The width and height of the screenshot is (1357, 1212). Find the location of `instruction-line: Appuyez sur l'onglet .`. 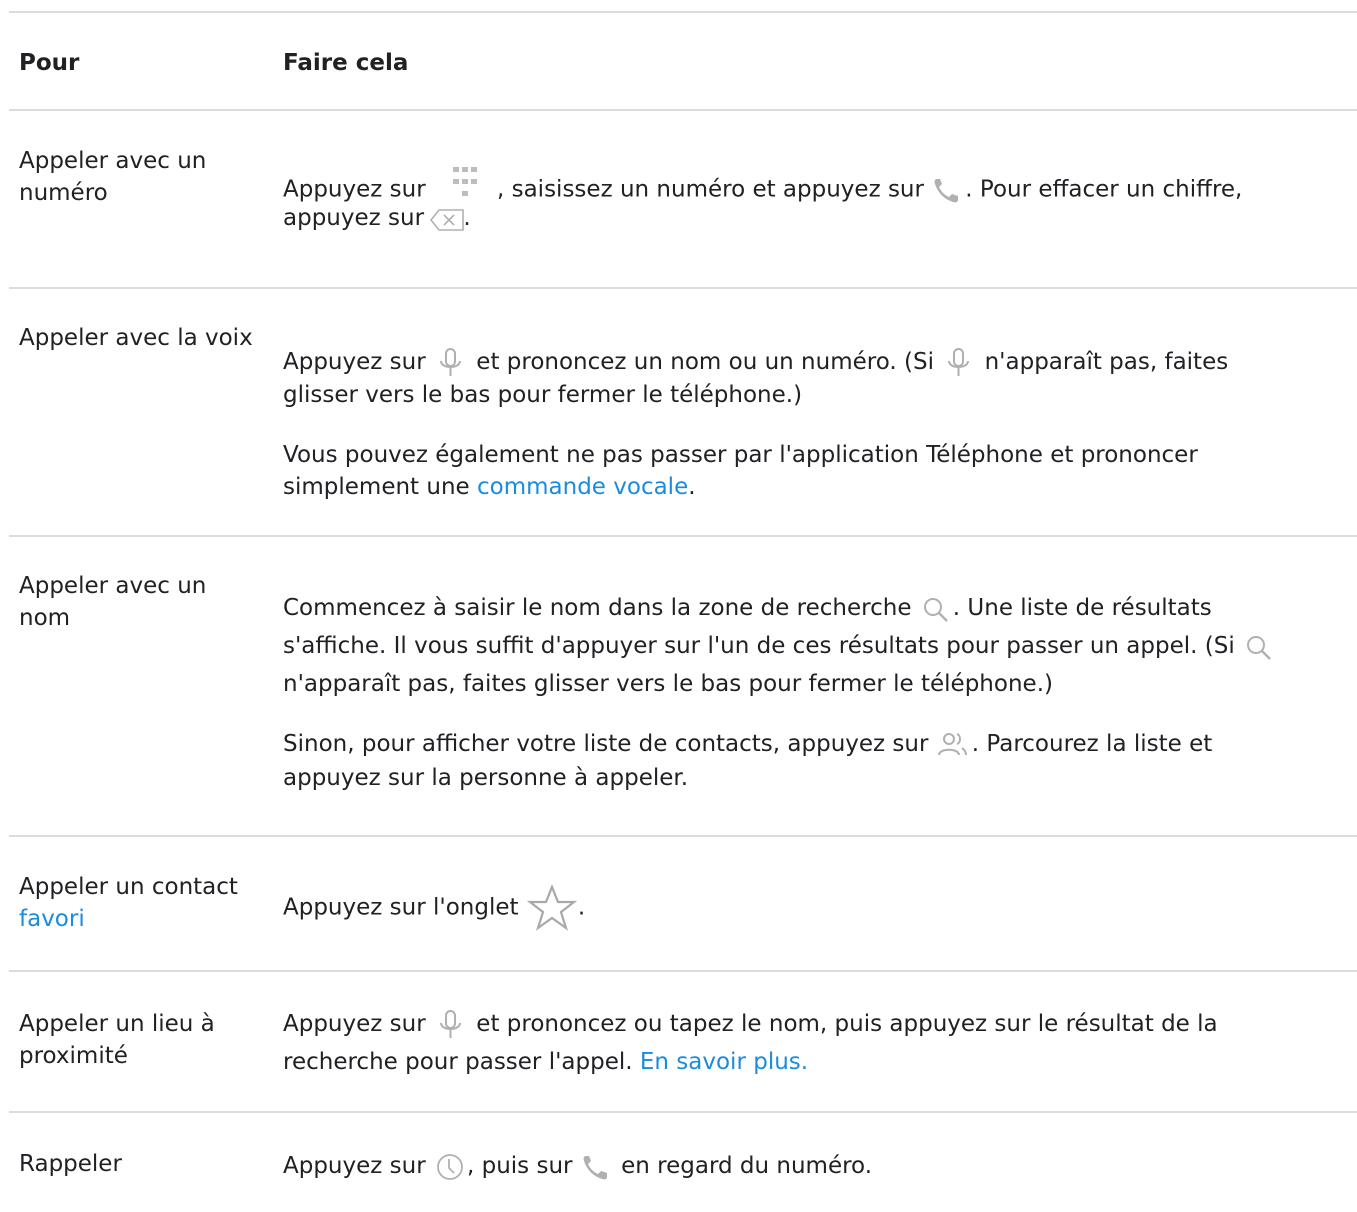

instruction-line: Appuyez sur l'onglet . is located at coordinates (820, 908).